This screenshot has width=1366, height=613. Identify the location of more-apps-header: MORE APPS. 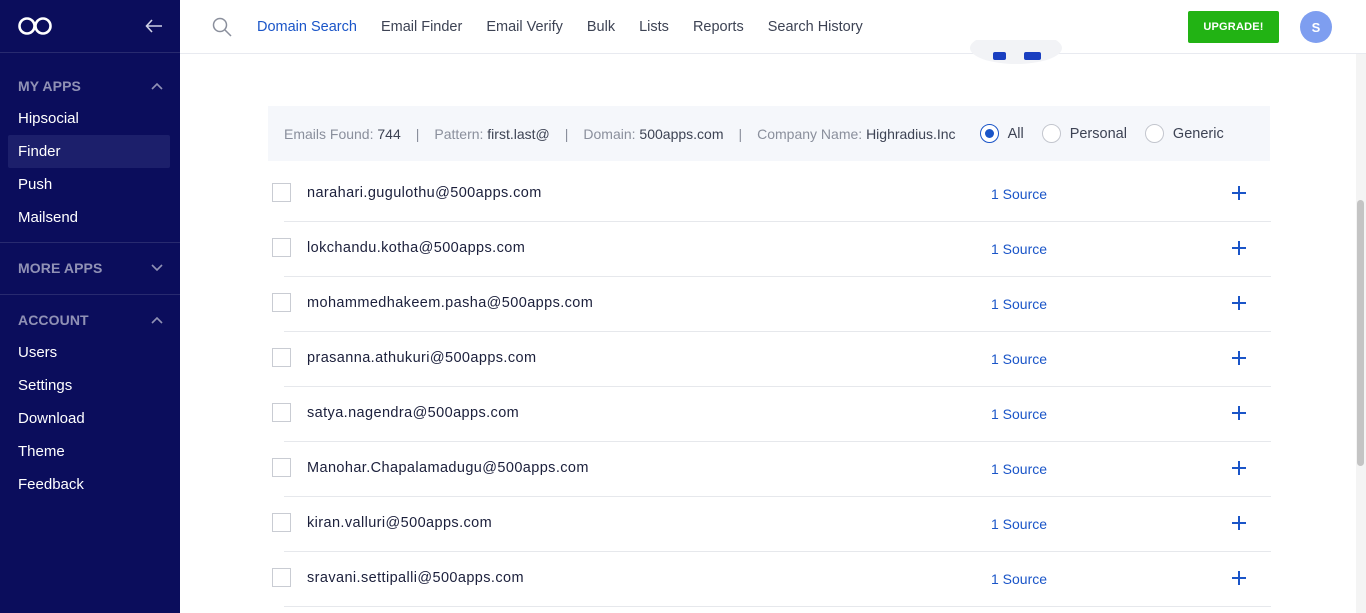
(90, 267).